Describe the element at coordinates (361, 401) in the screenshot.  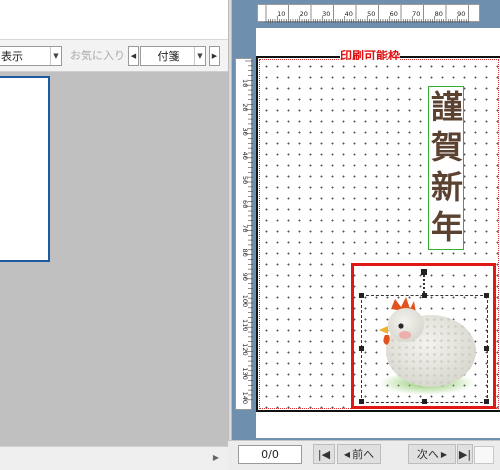
I see `resize-handle-sw` at that location.